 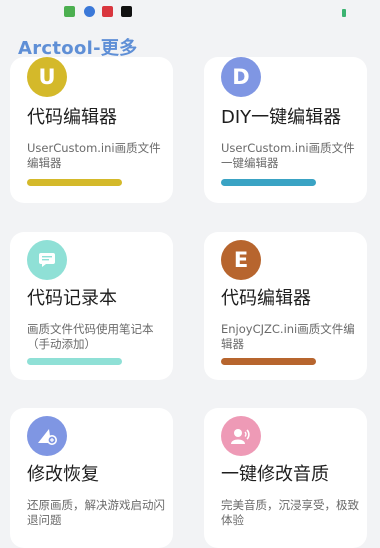 What do you see at coordinates (107, 11) in the screenshot?
I see `news-notification-icon` at bounding box center [107, 11].